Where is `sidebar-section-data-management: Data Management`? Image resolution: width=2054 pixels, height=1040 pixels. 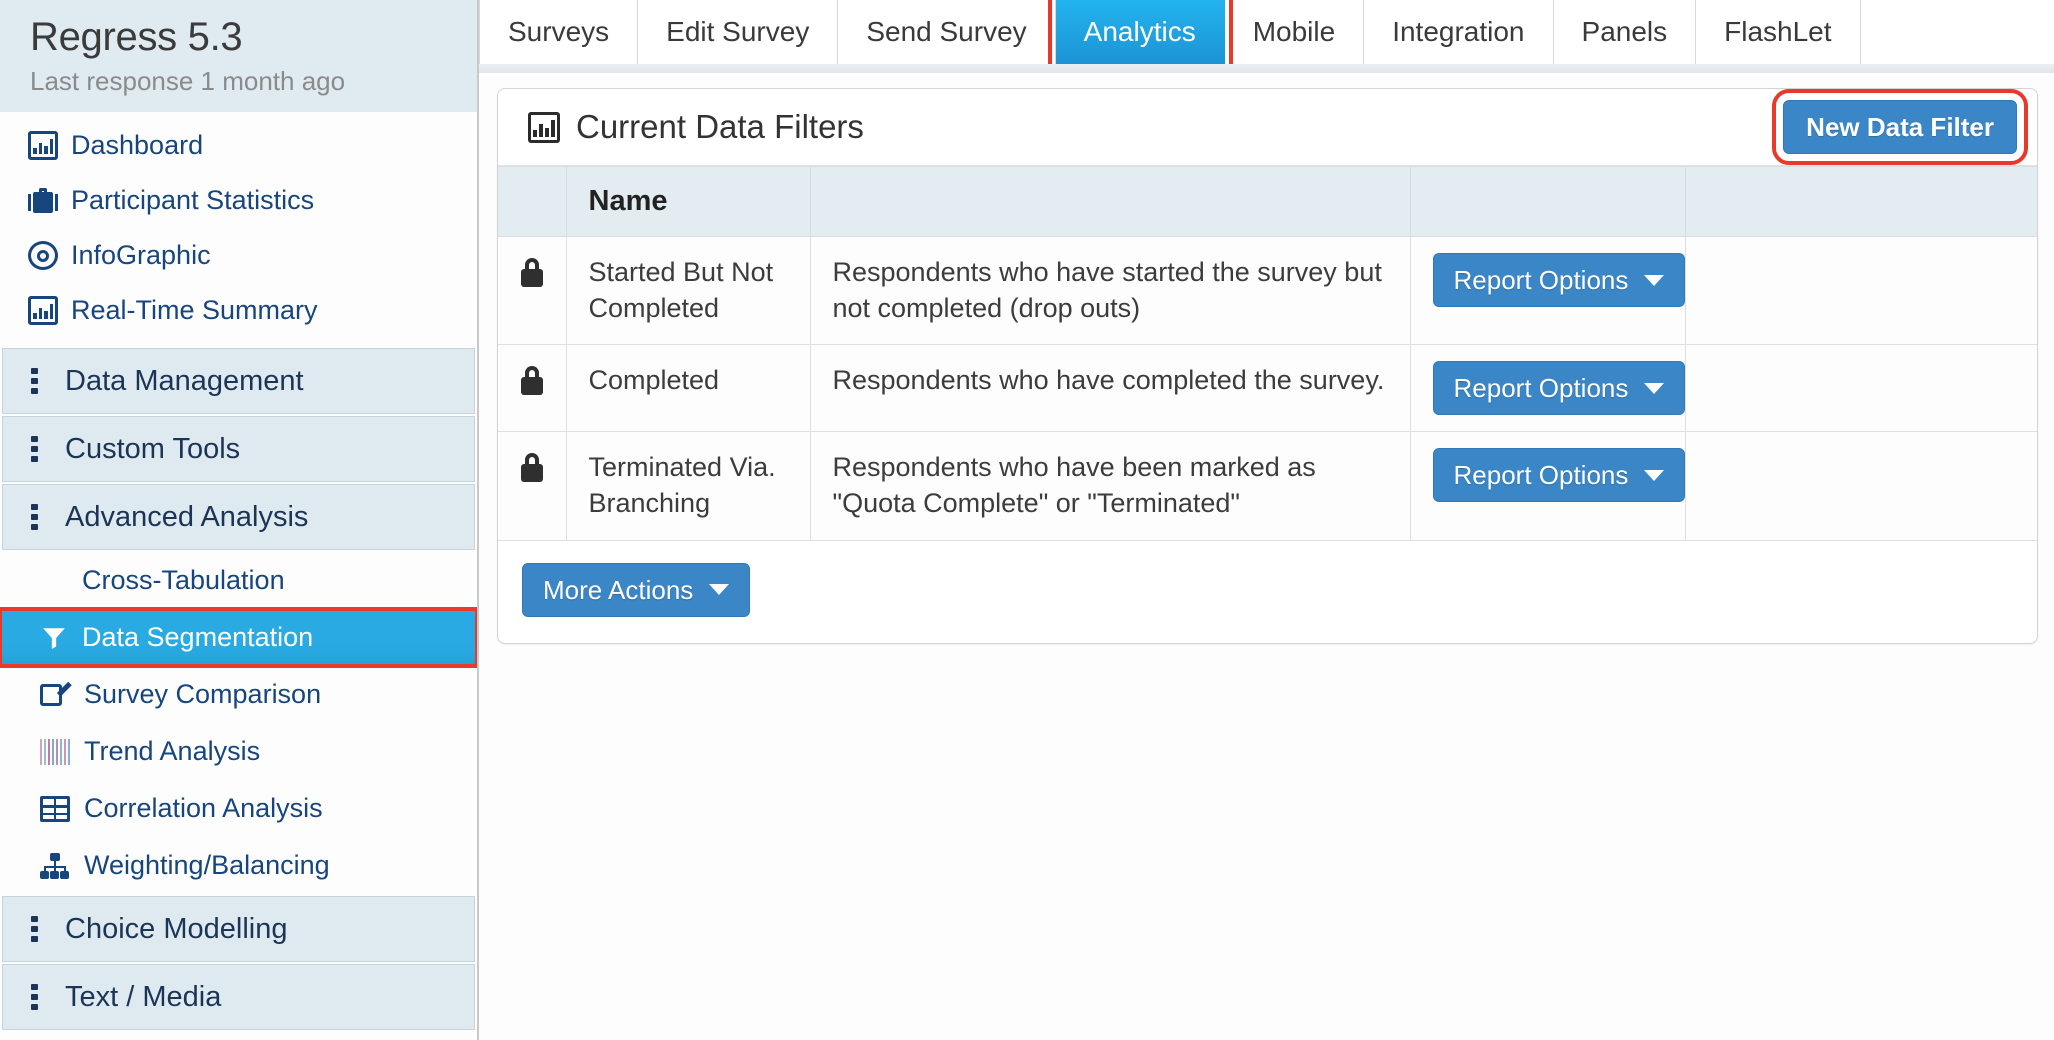 sidebar-section-data-management: Data Management is located at coordinates (238, 381).